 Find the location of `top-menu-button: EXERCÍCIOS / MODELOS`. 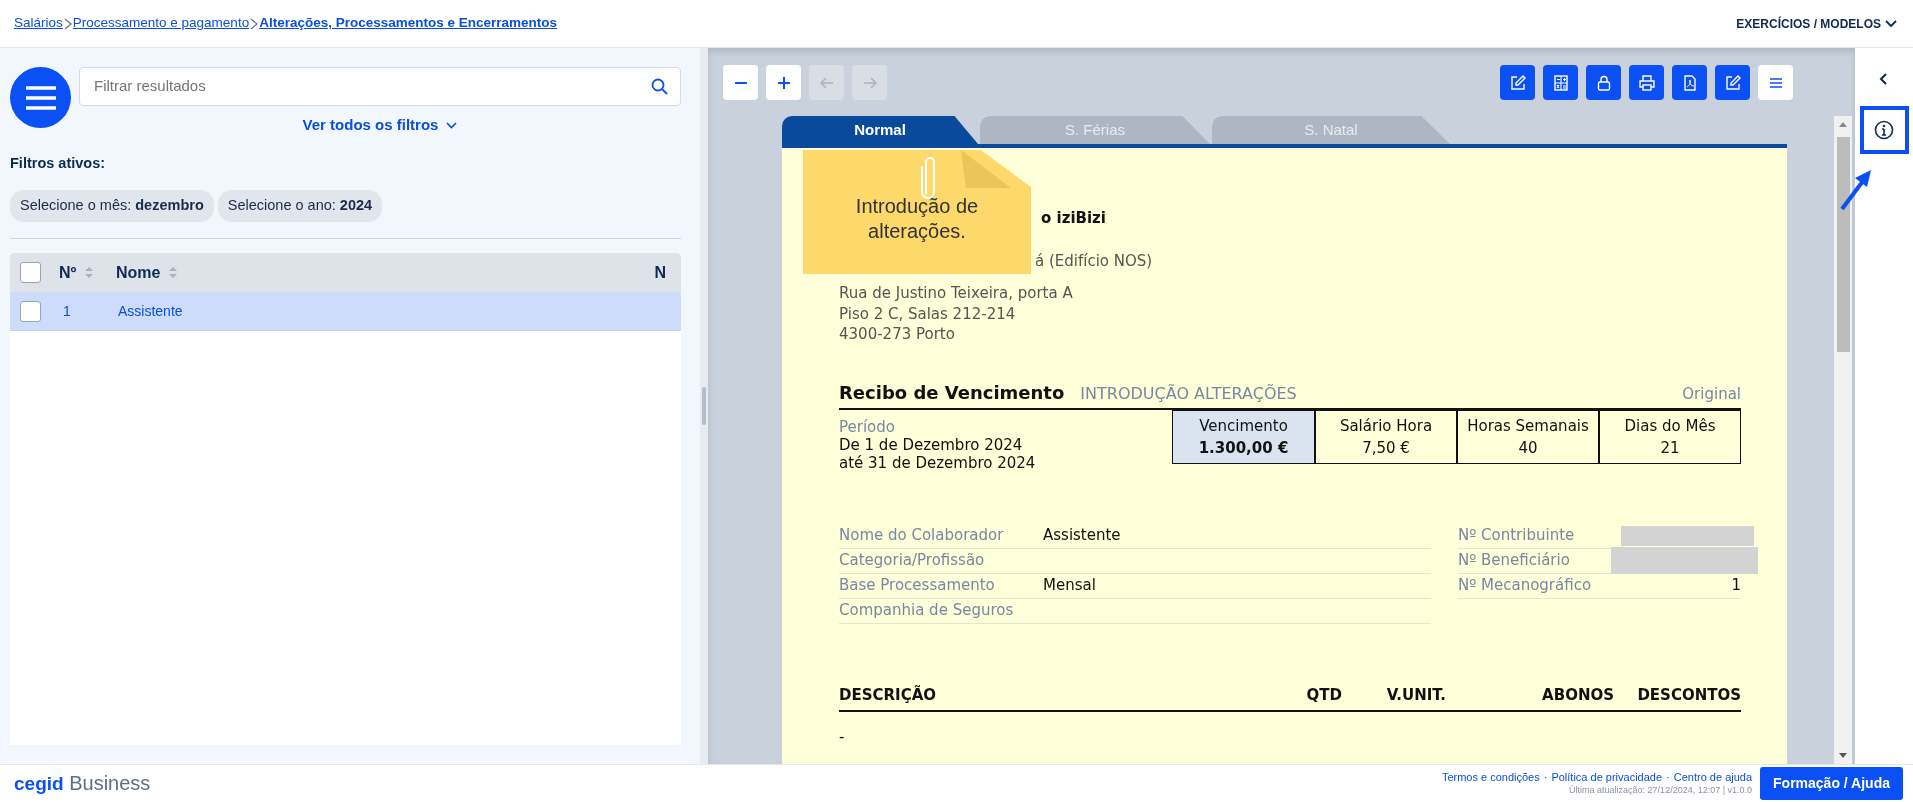

top-menu-button: EXERCÍCIOS / MODELOS is located at coordinates (1817, 23).